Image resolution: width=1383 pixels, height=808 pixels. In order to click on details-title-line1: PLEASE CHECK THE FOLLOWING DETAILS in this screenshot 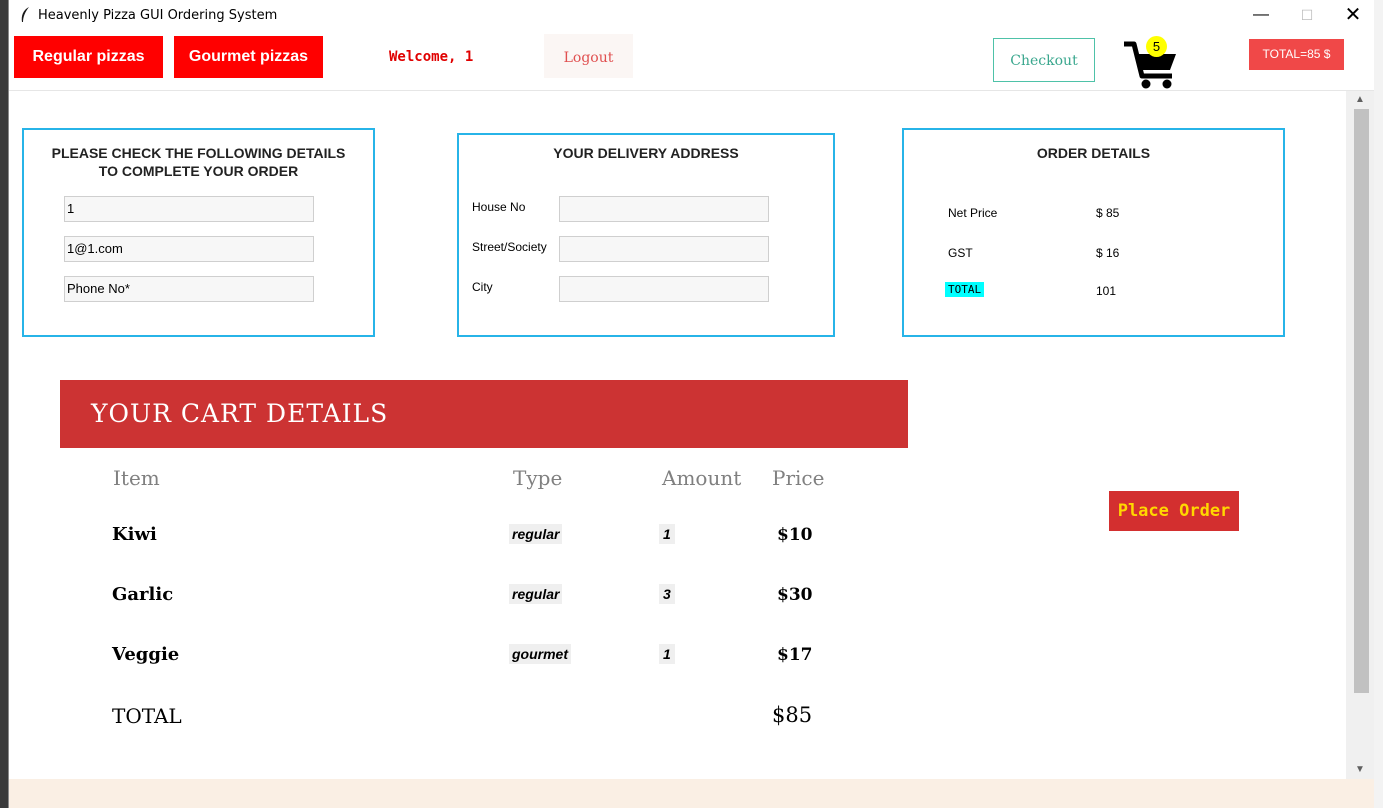, I will do `click(198, 153)`.